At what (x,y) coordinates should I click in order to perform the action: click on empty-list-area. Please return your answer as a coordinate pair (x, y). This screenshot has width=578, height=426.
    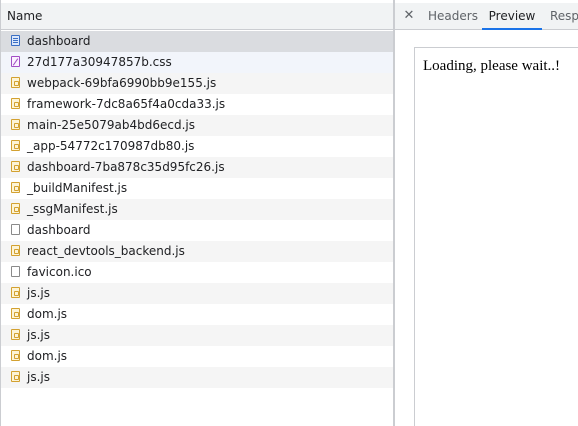
    Looking at the image, I should click on (197, 407).